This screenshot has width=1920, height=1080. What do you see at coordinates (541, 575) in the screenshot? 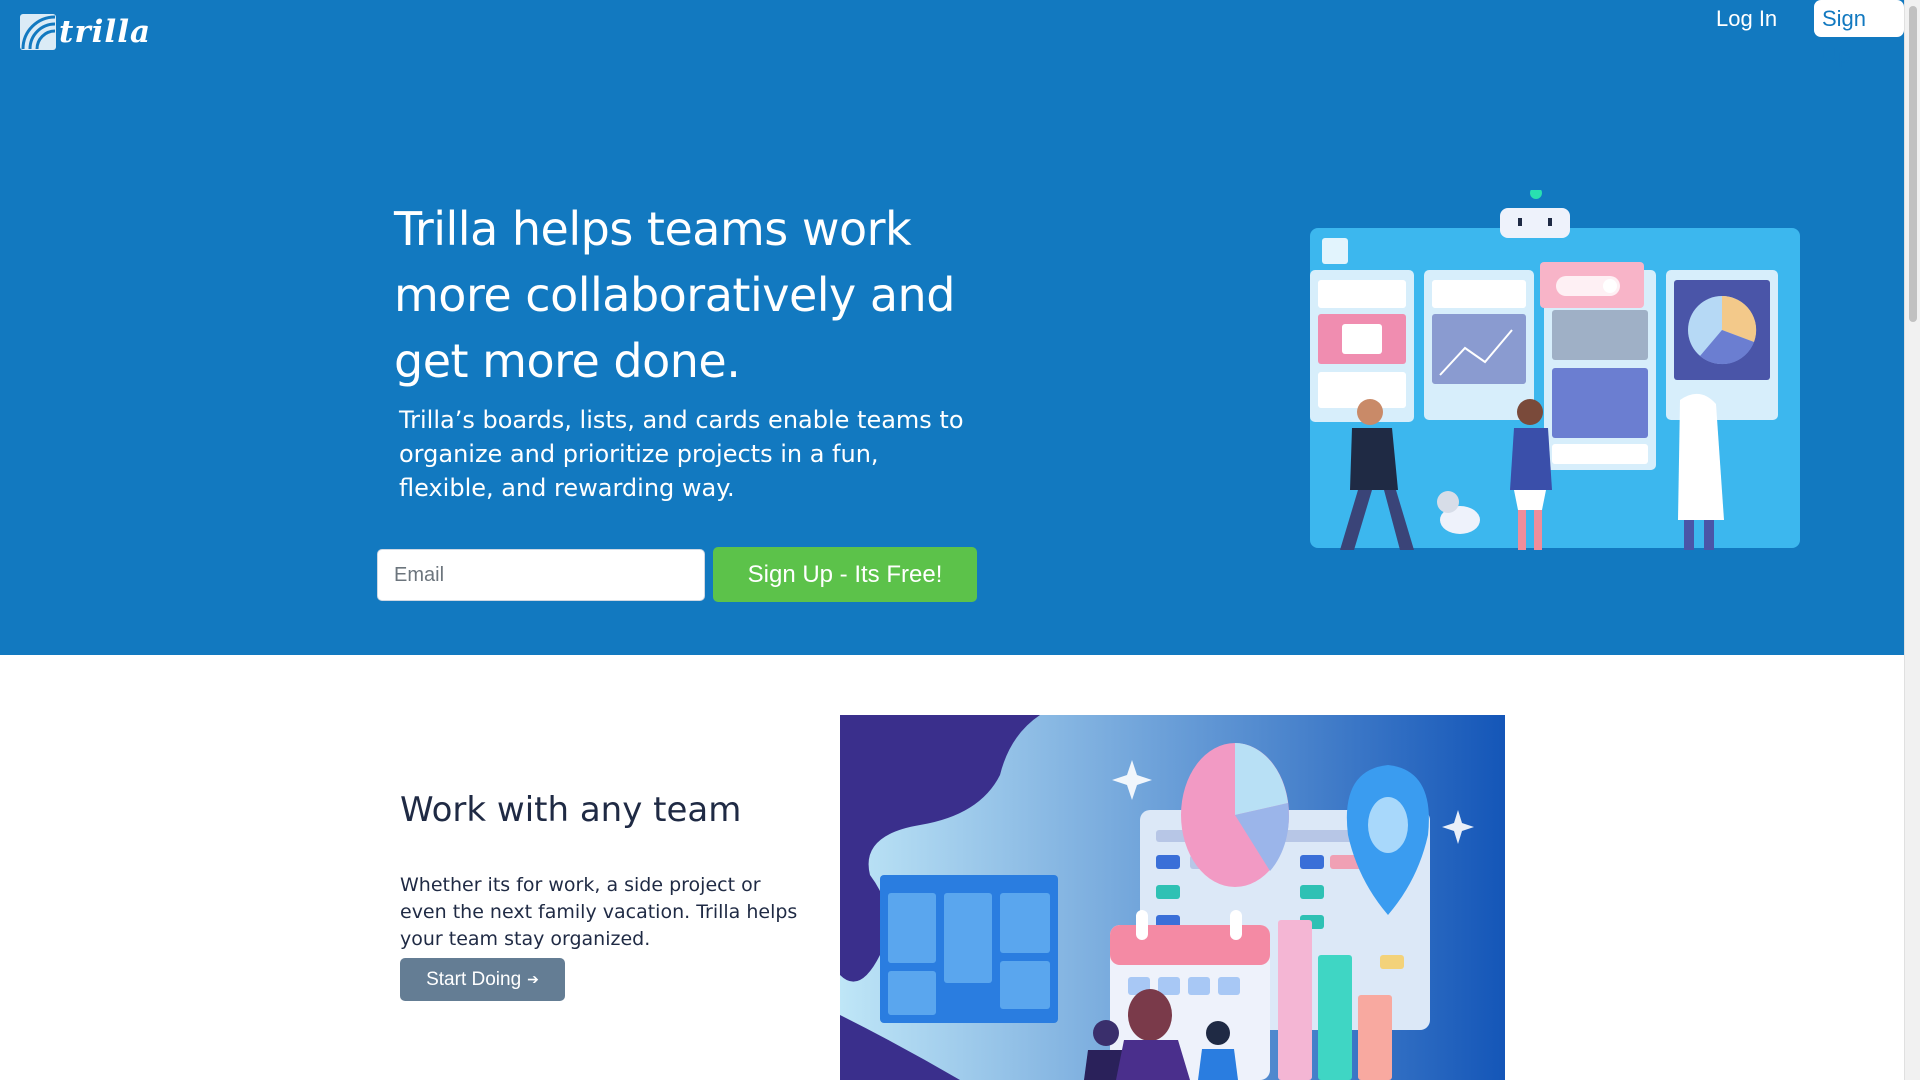
I see `email-input` at bounding box center [541, 575].